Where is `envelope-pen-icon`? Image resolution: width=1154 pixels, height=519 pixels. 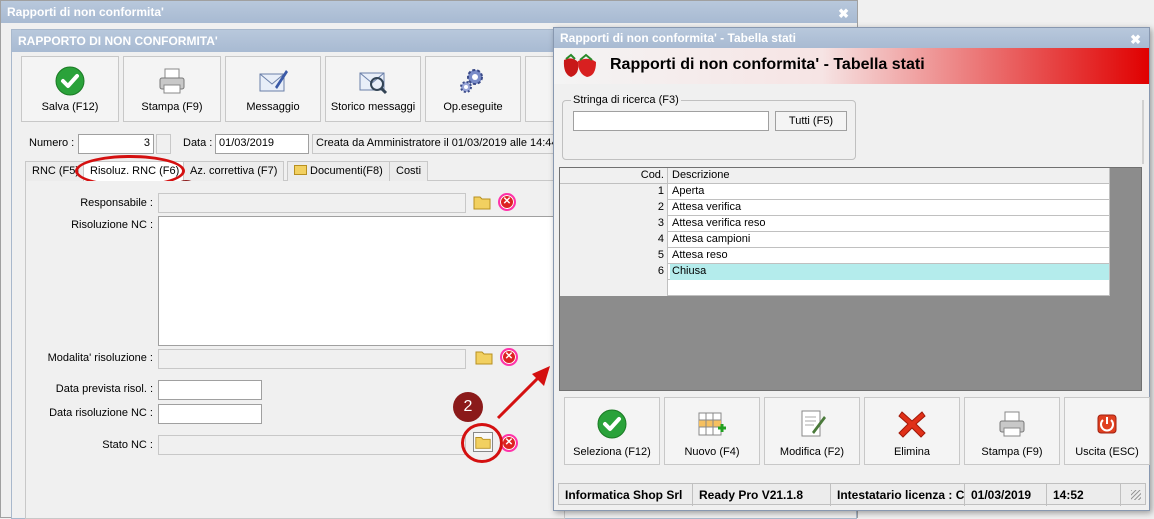
envelope-pen-icon is located at coordinates (273, 81).